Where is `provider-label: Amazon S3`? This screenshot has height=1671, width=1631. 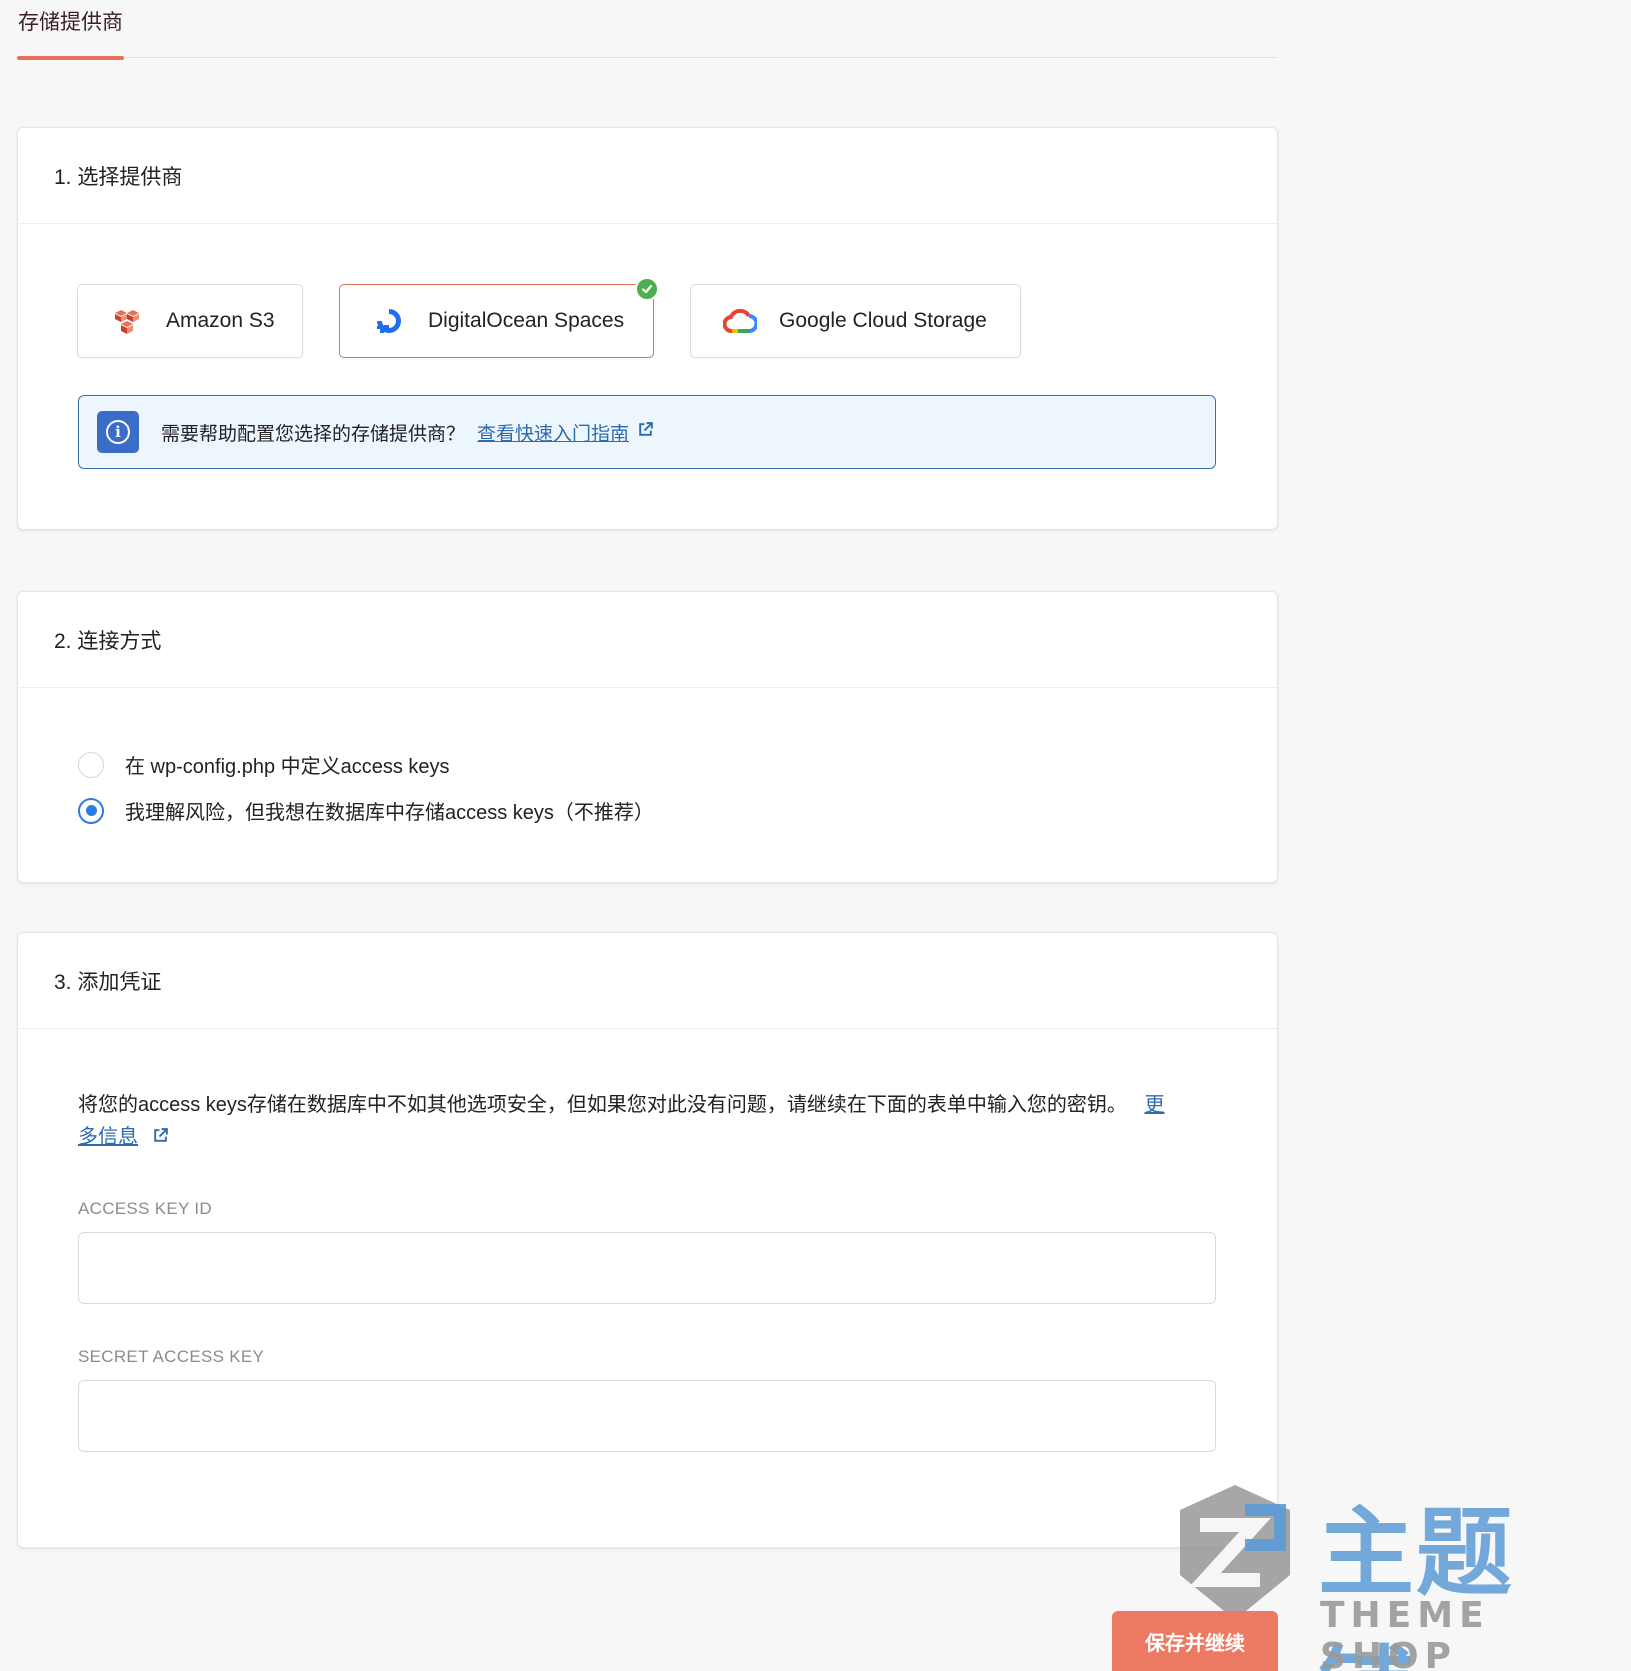 provider-label: Amazon S3 is located at coordinates (220, 320).